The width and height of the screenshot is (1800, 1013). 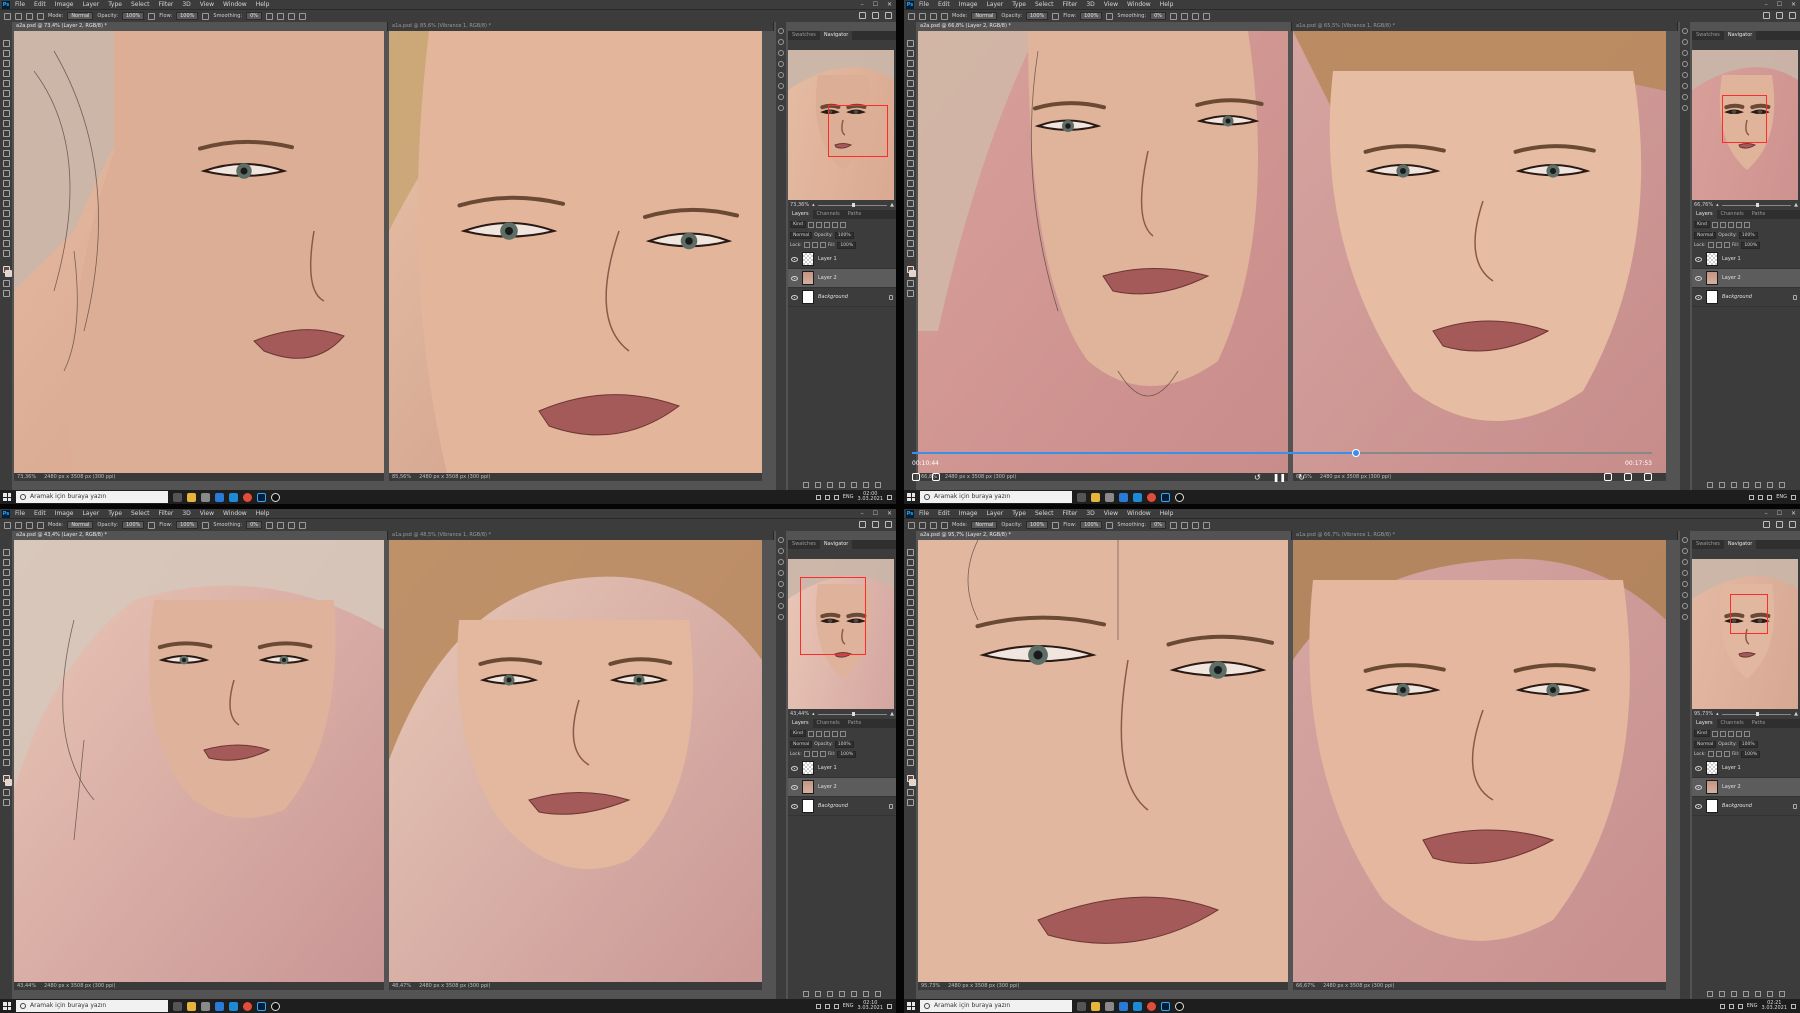 What do you see at coordinates (261, 1006) in the screenshot?
I see `photoshop-taskbar-icon` at bounding box center [261, 1006].